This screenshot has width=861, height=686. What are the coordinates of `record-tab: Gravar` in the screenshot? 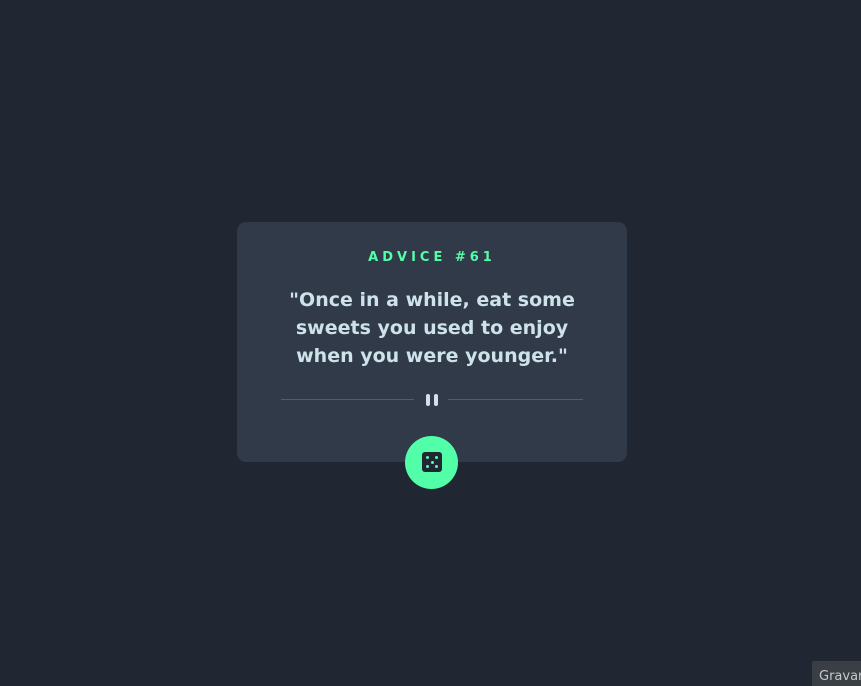 It's located at (836, 673).